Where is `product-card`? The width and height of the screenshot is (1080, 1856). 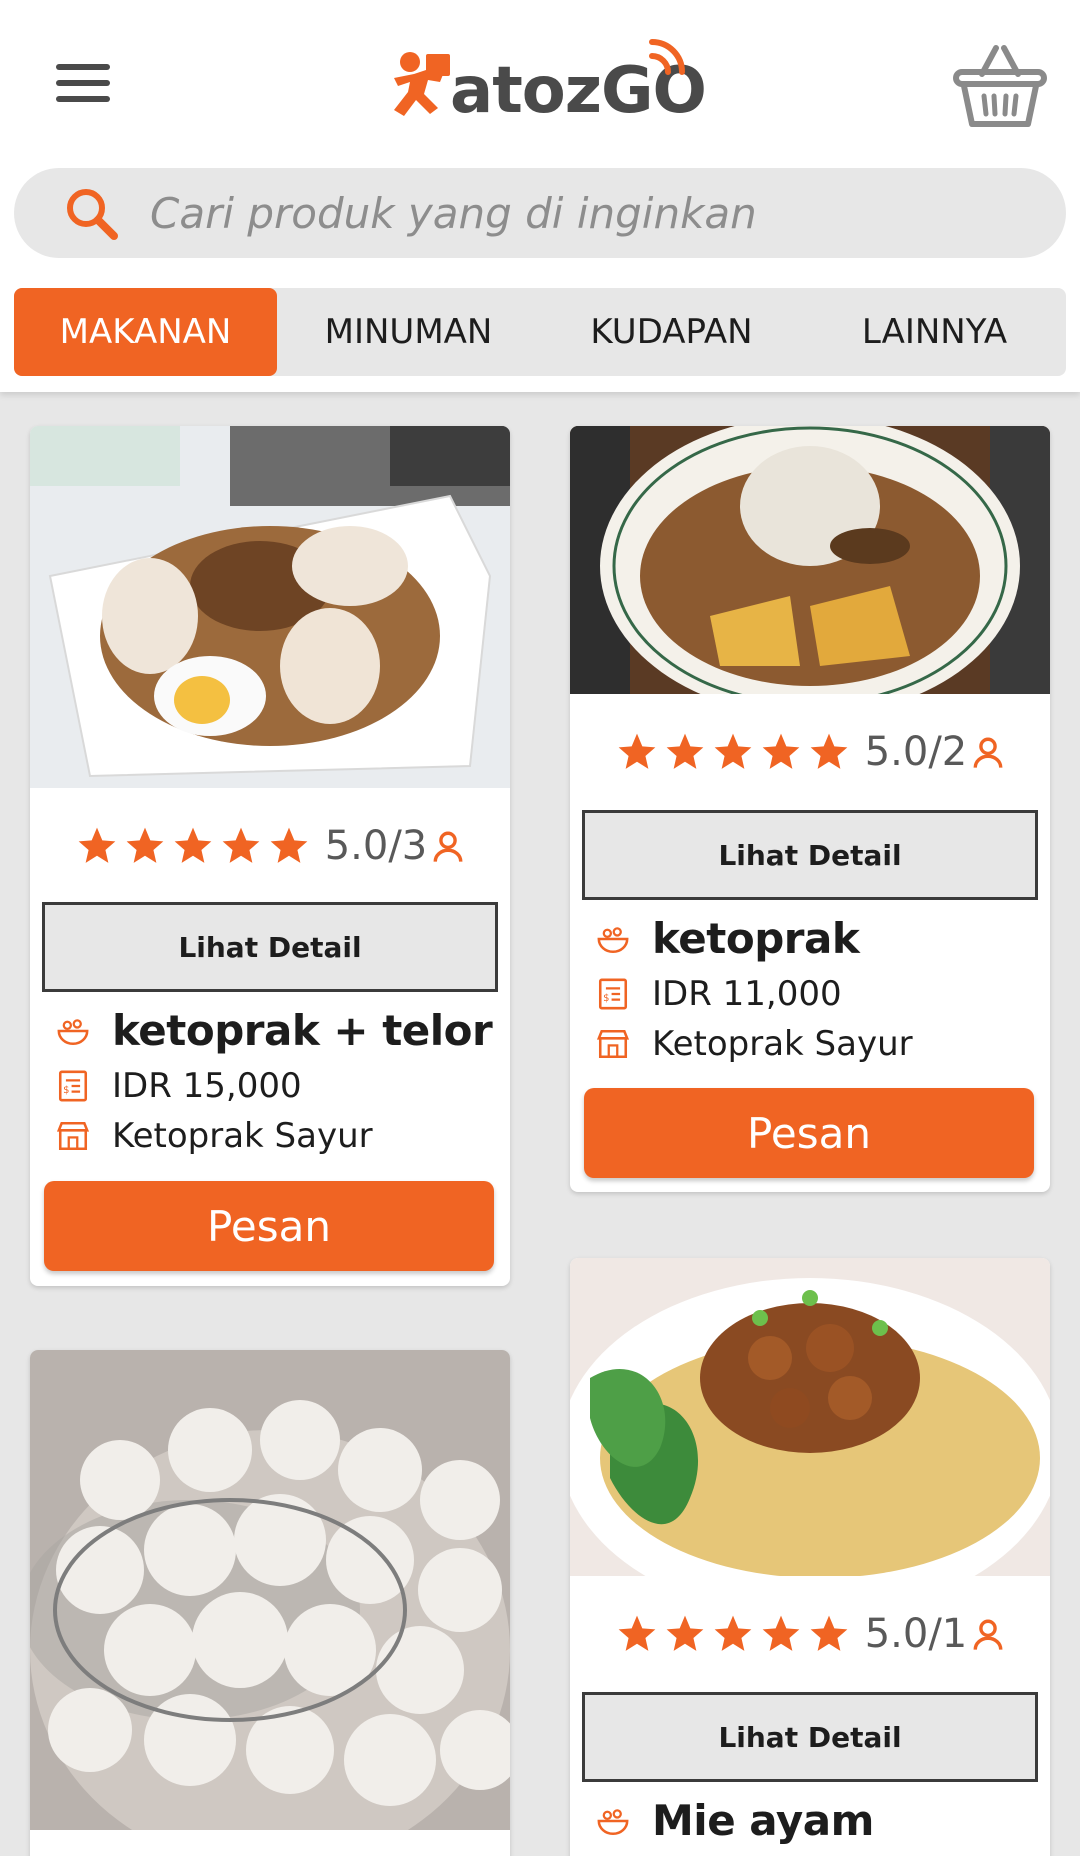 product-card is located at coordinates (270, 1603).